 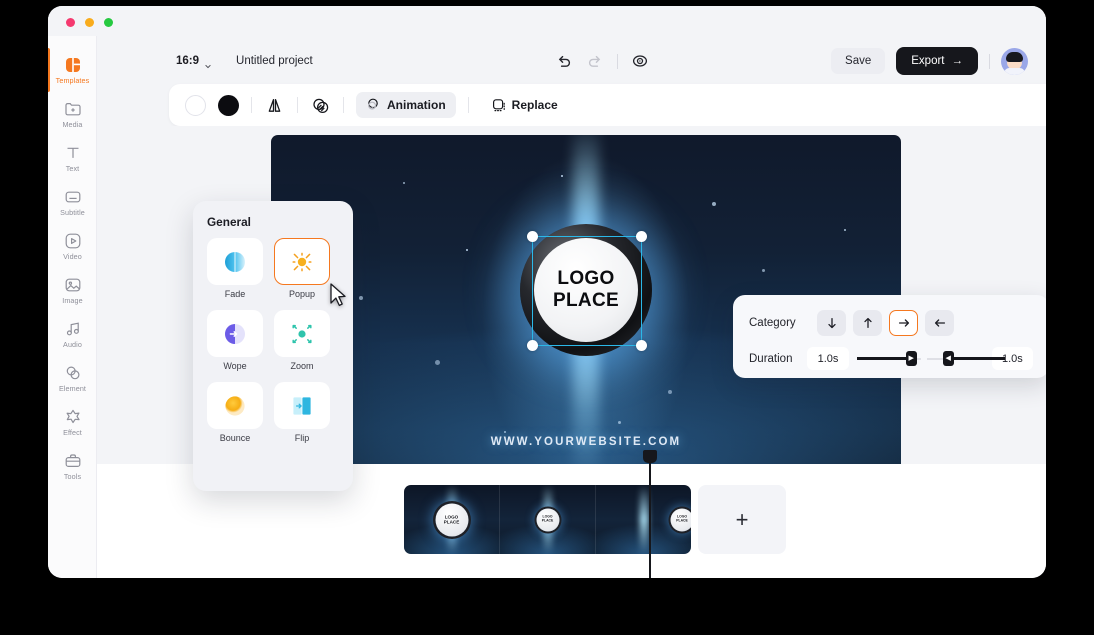 I want to click on animation-button: Animation, so click(x=406, y=105).